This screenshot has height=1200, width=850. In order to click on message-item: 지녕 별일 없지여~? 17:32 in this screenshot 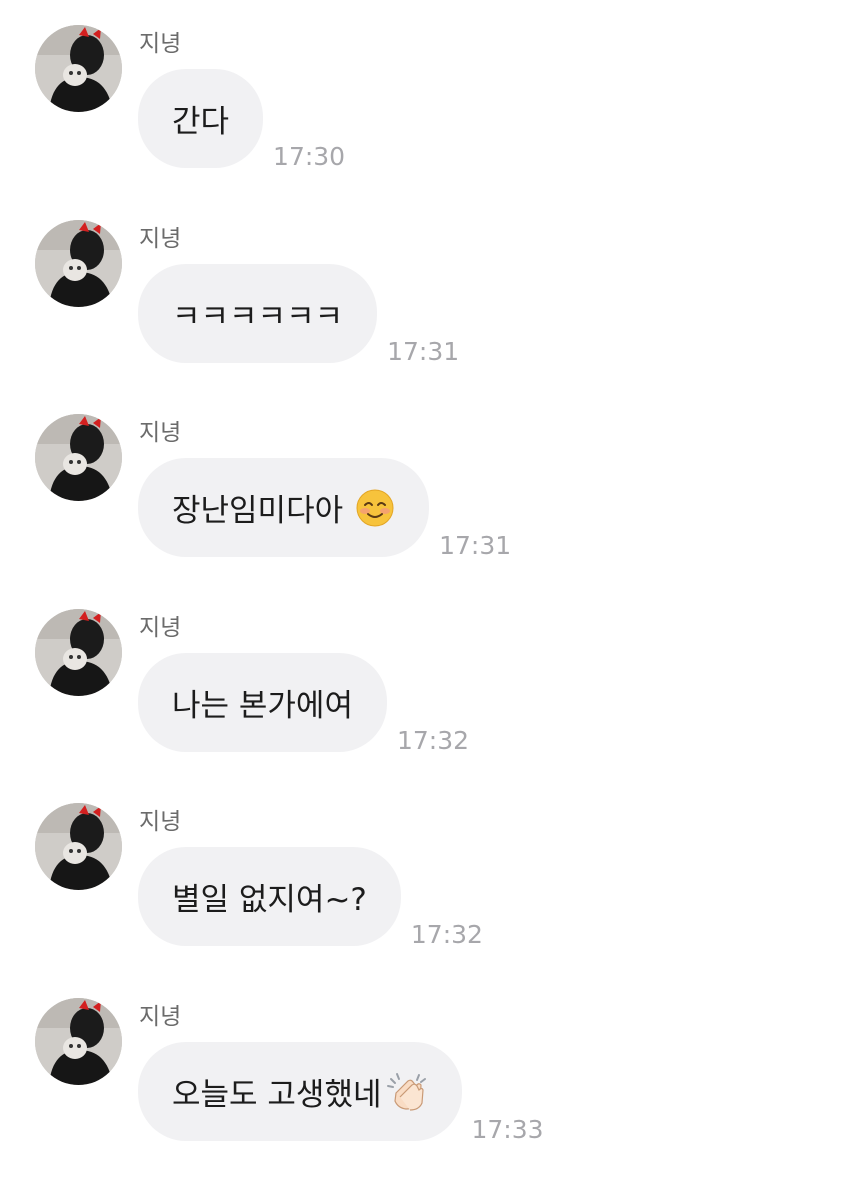, I will do `click(425, 883)`.